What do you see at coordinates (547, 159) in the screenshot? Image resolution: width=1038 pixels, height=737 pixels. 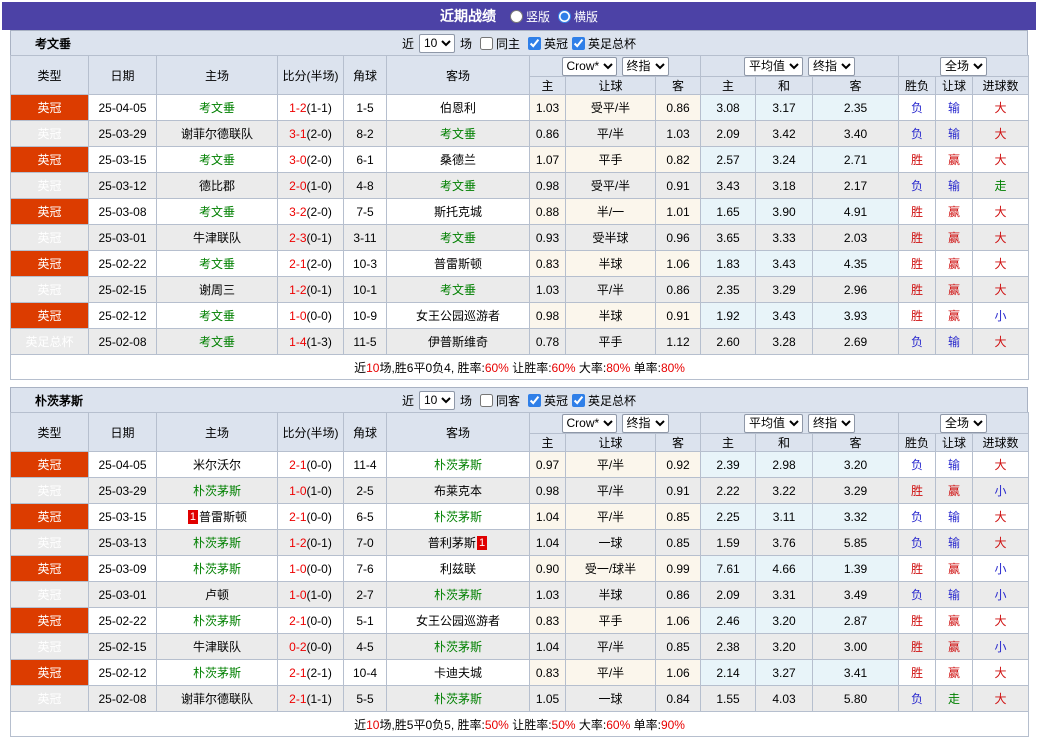 I see `crown-home-odds: 1.07` at bounding box center [547, 159].